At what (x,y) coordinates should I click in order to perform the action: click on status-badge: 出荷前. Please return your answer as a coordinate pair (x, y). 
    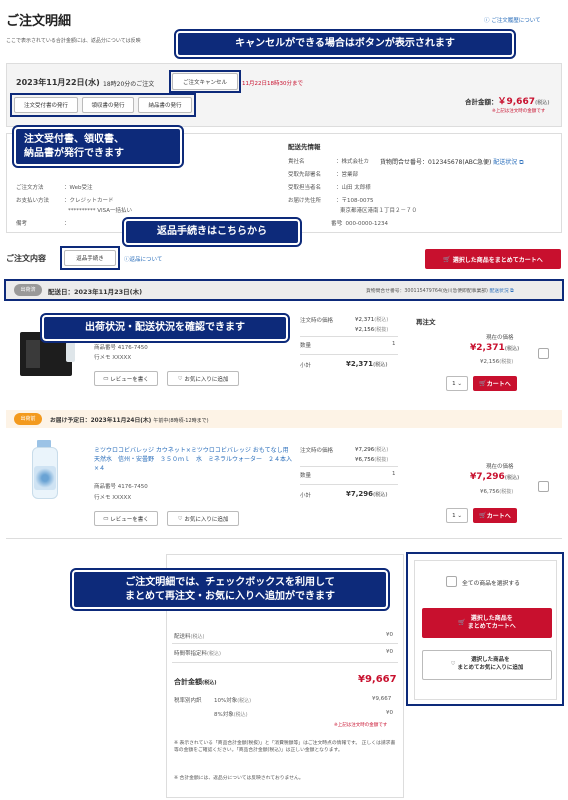
    Looking at the image, I should click on (28, 419).